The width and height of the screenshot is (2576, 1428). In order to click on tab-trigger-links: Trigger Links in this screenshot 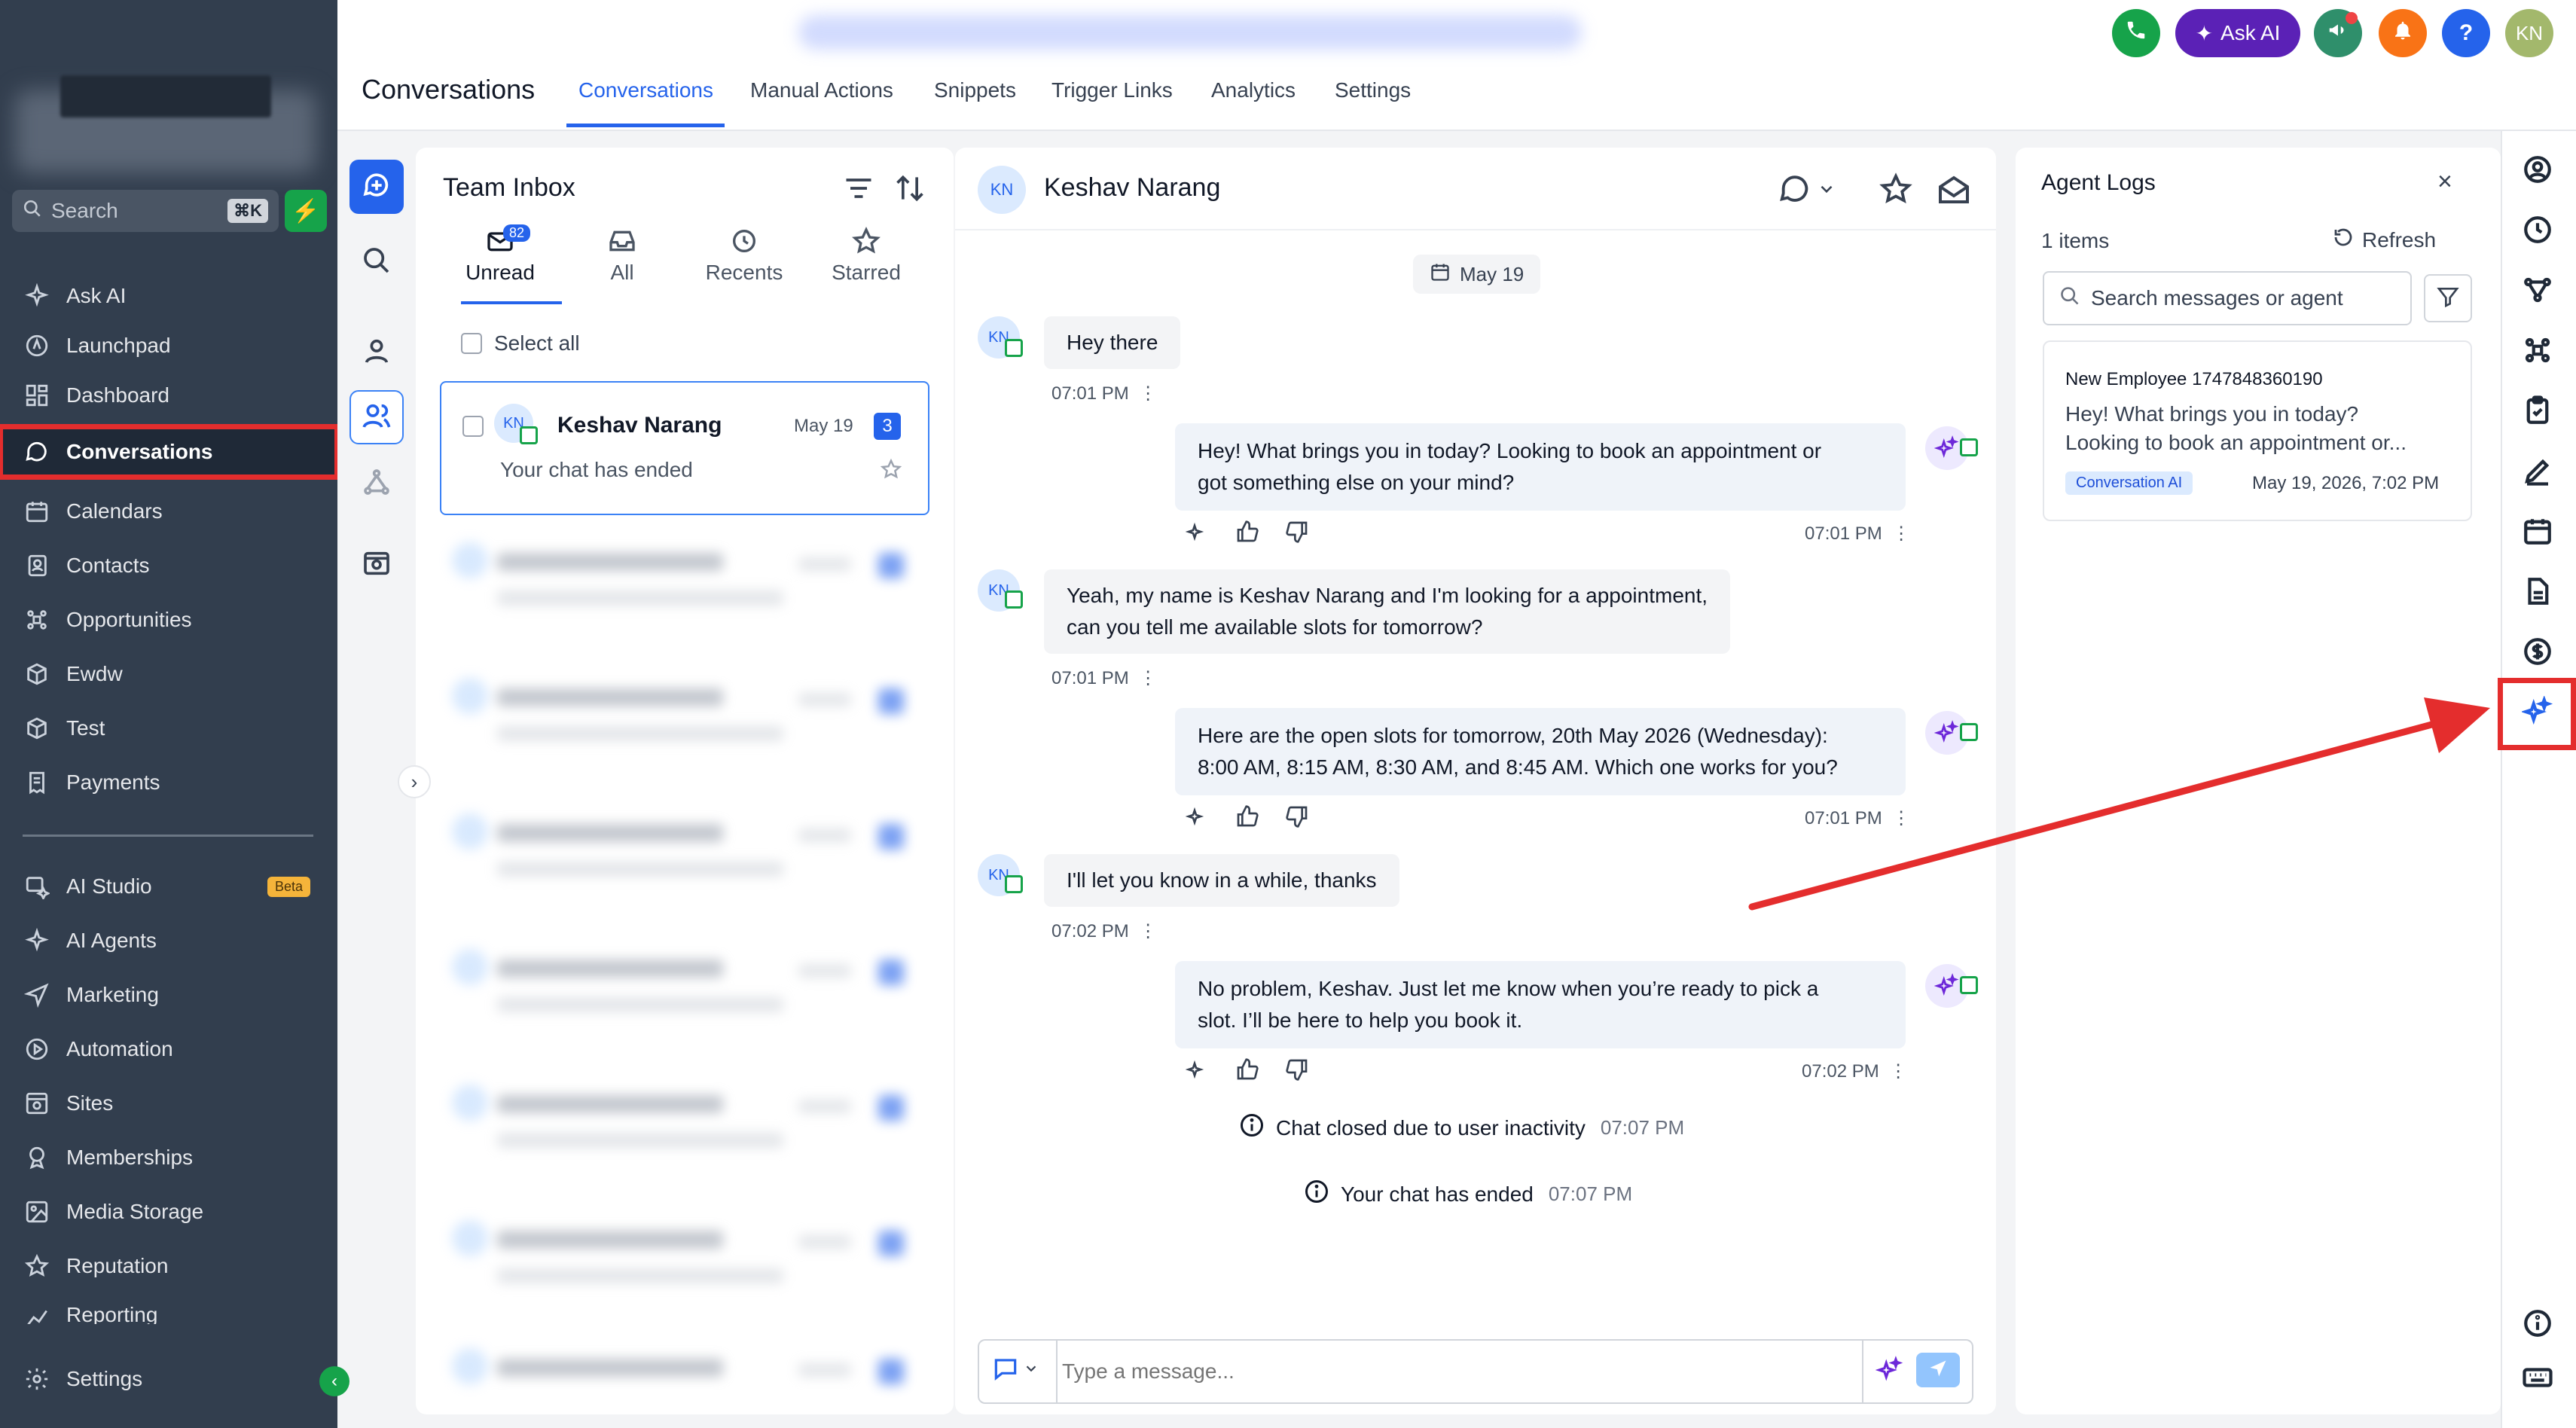, I will do `click(1112, 90)`.